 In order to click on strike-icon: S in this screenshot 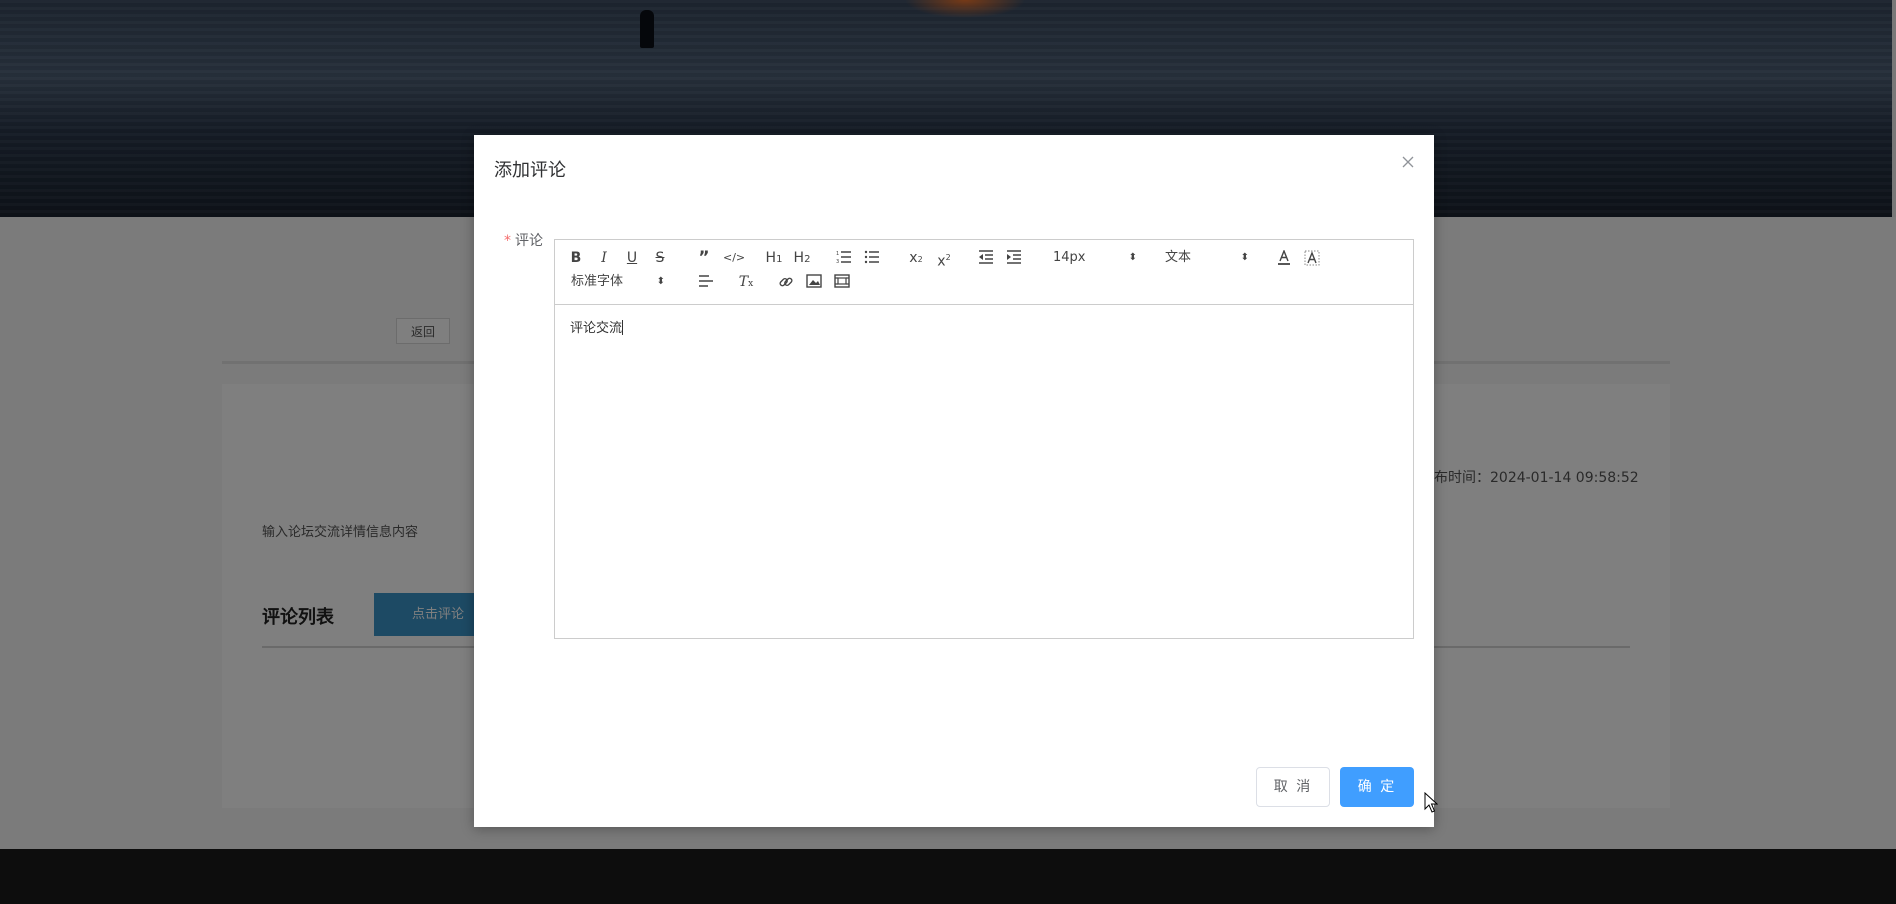, I will do `click(660, 258)`.